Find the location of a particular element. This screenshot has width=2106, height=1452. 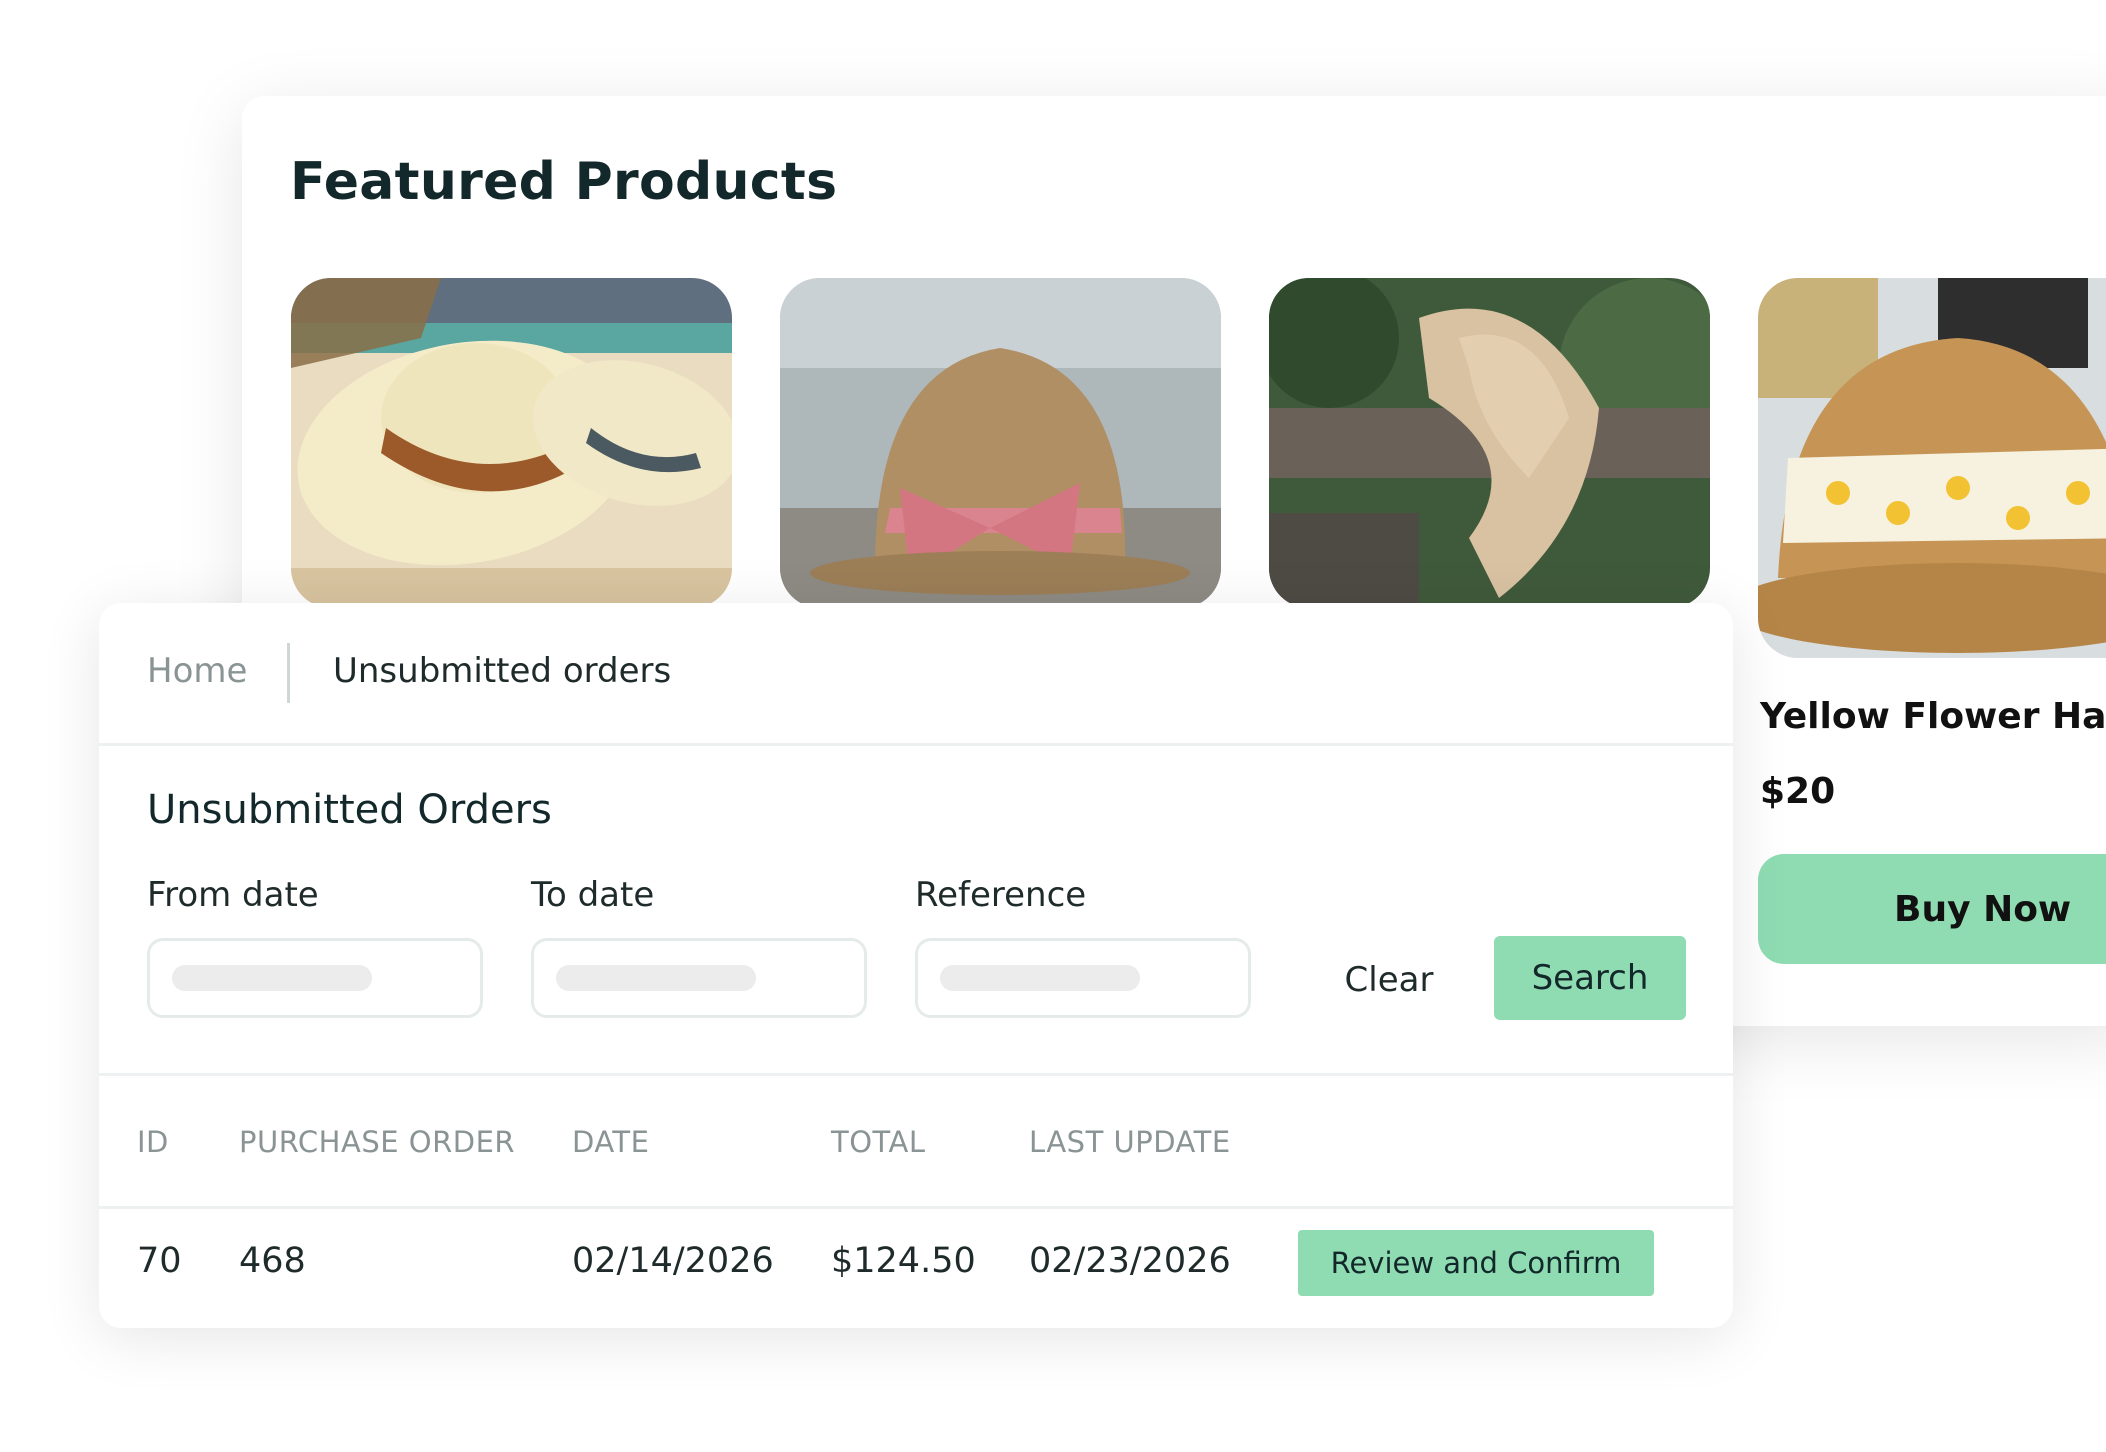

cell-id: 70 is located at coordinates (159, 1261).